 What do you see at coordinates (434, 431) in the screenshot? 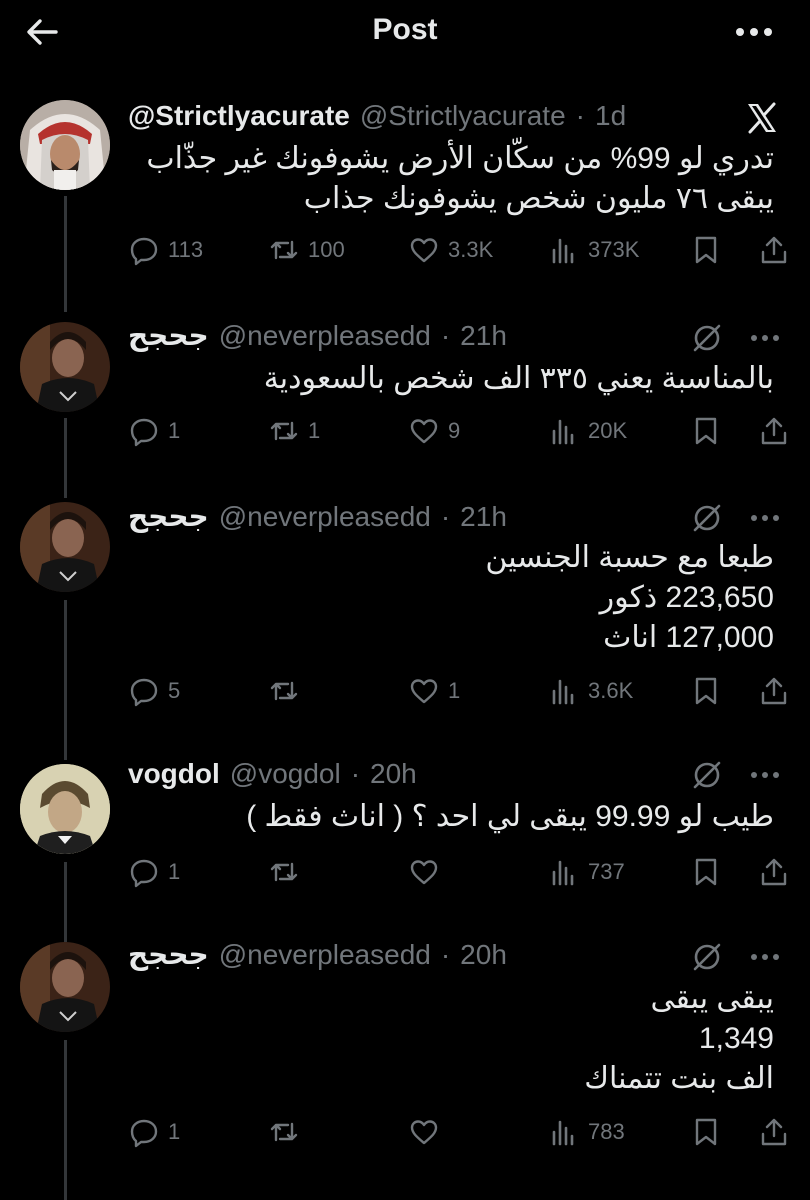
I see `like-button: 9` at bounding box center [434, 431].